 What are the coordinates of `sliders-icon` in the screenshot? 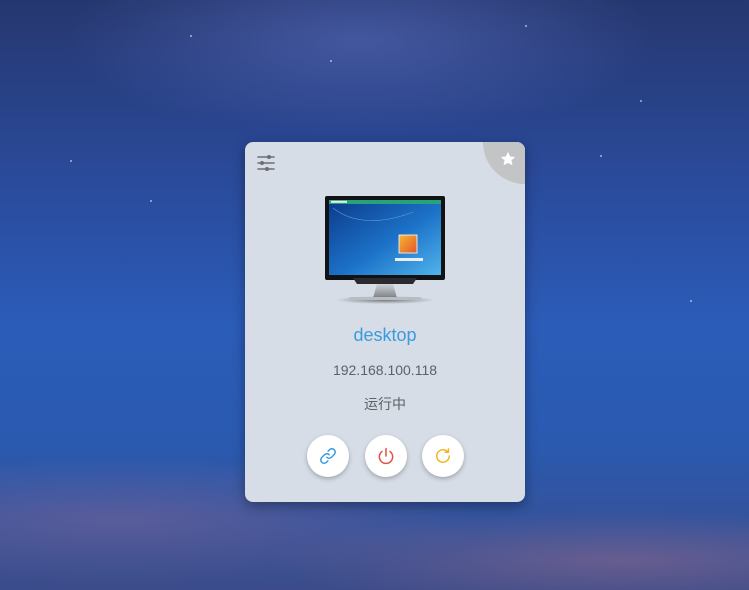 It's located at (266, 163).